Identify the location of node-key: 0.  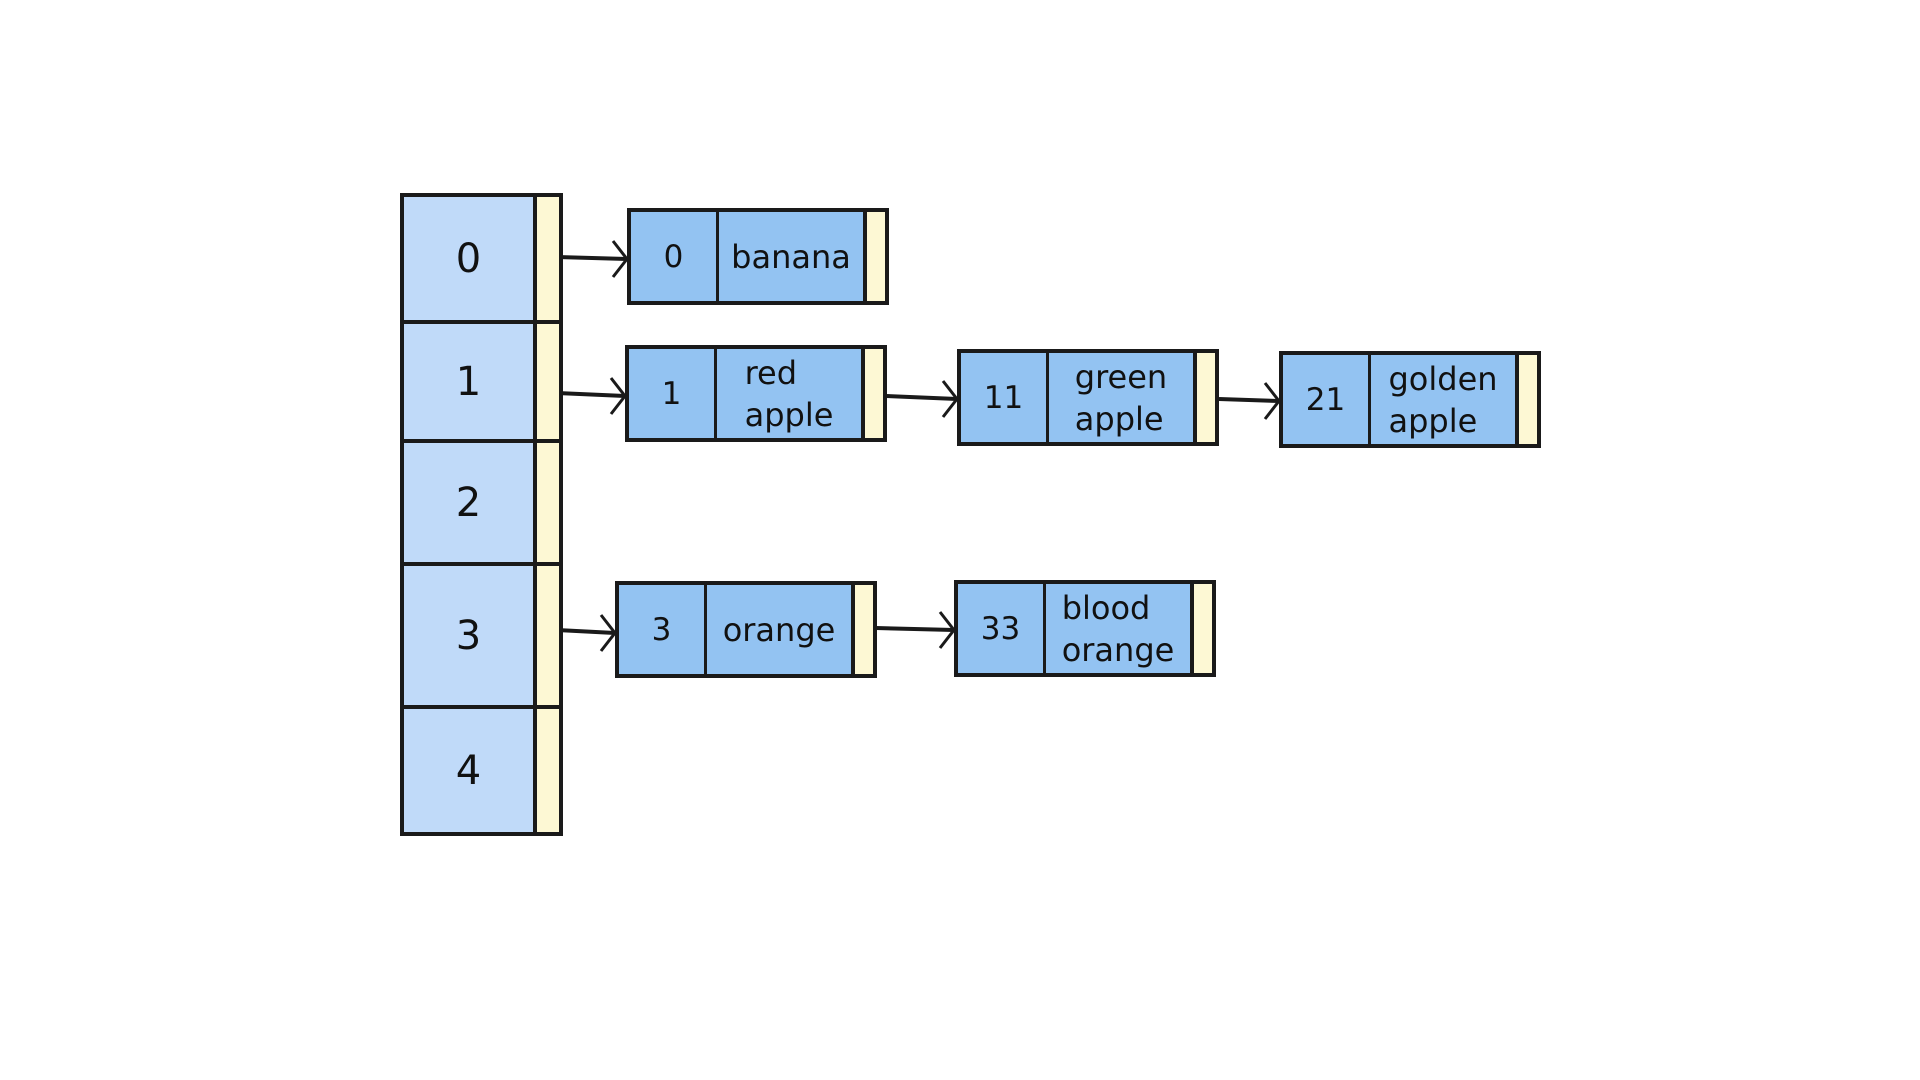
(675, 256).